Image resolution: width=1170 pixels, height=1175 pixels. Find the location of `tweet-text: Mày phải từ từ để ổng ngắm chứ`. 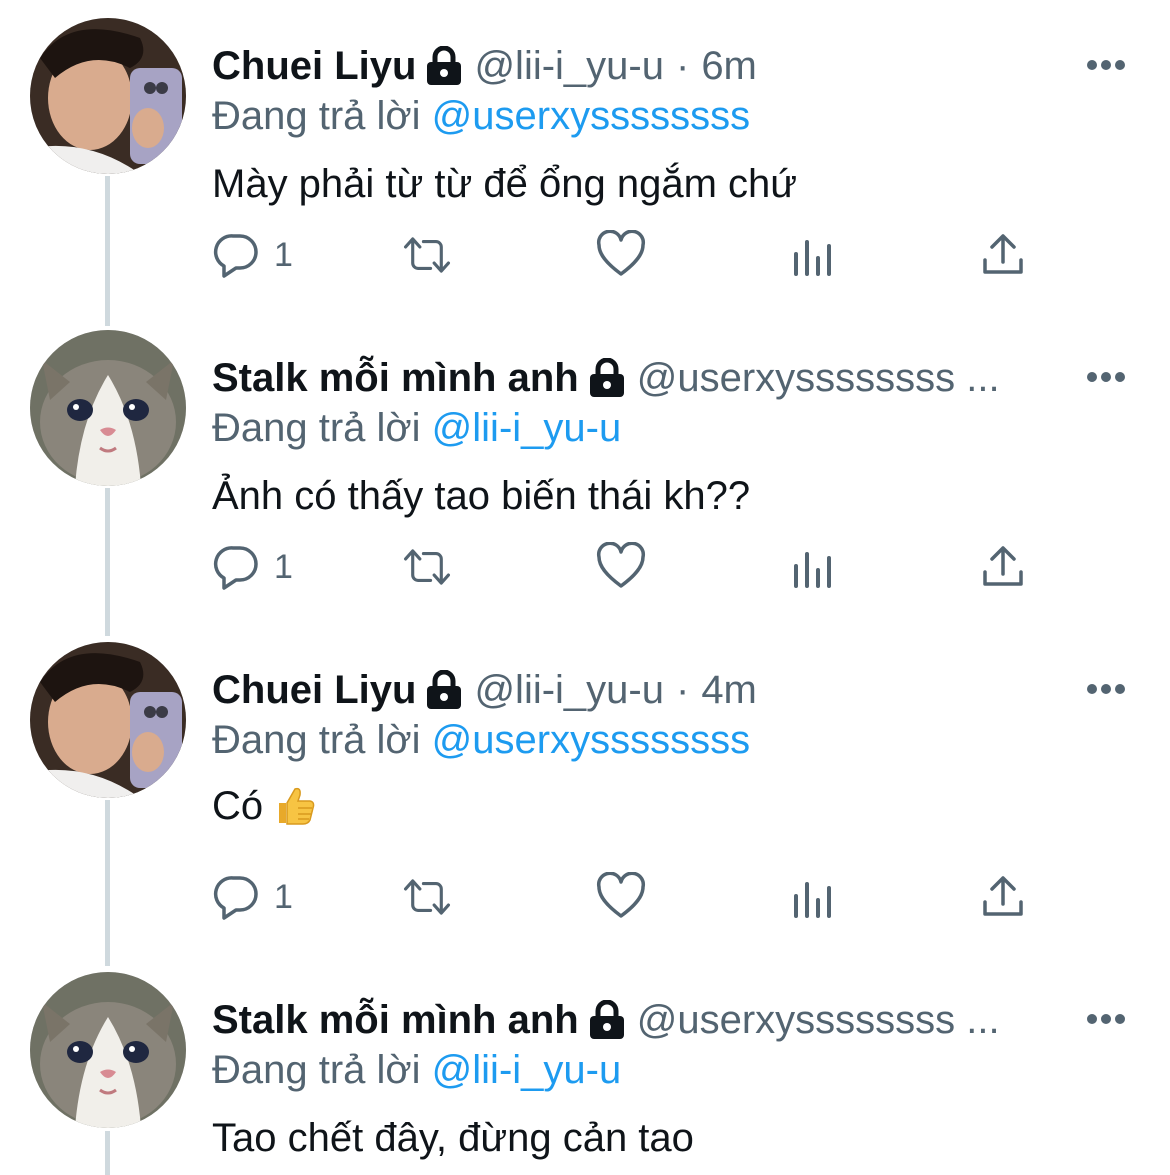

tweet-text: Mày phải từ từ để ổng ngắm chứ is located at coordinates (505, 184).